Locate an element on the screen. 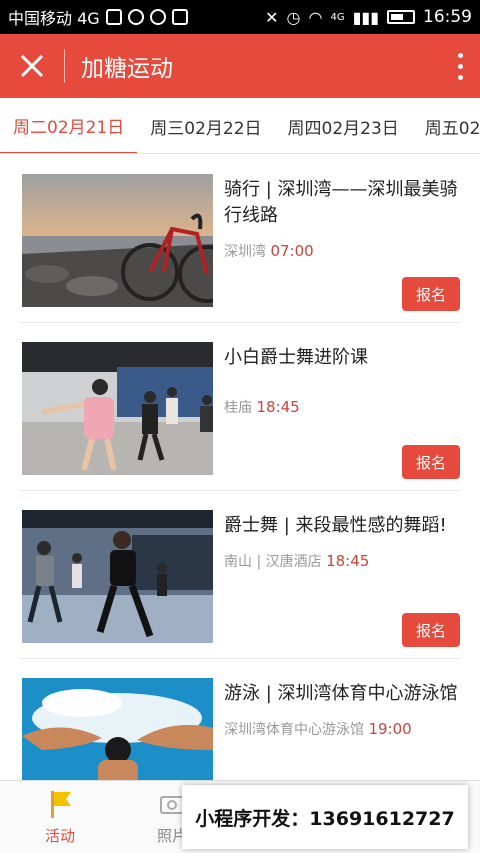 The height and width of the screenshot is (853, 480). tab-date-3: 周四02月23日 is located at coordinates (343, 125).